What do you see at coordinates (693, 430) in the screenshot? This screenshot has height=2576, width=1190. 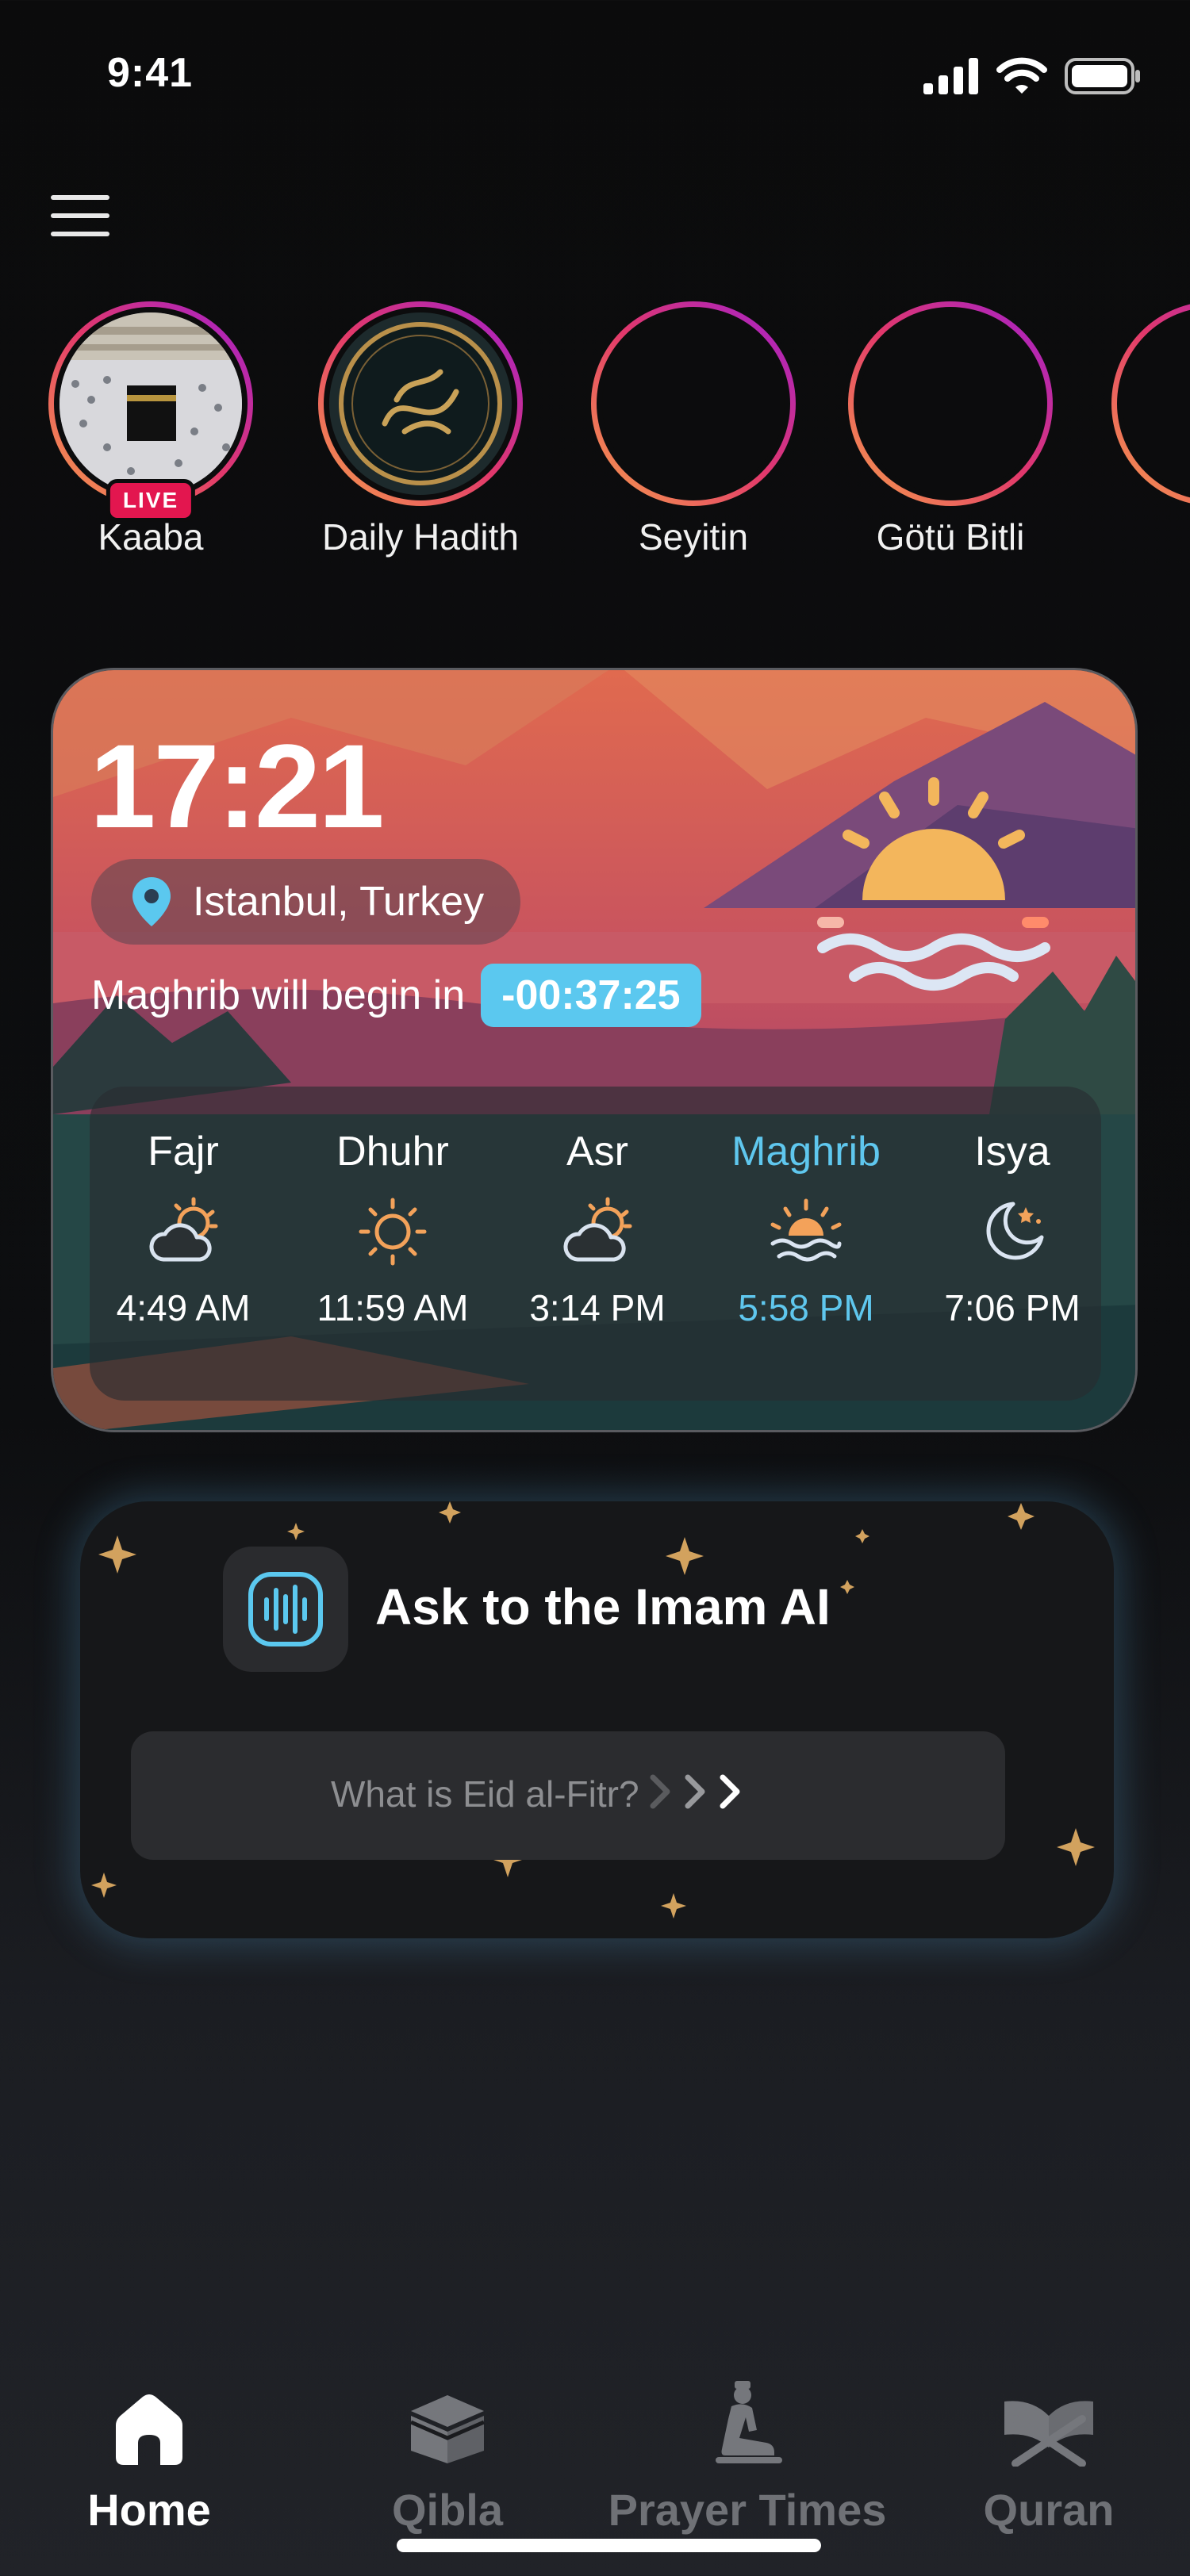 I see `story-seyitin: Seyitin` at bounding box center [693, 430].